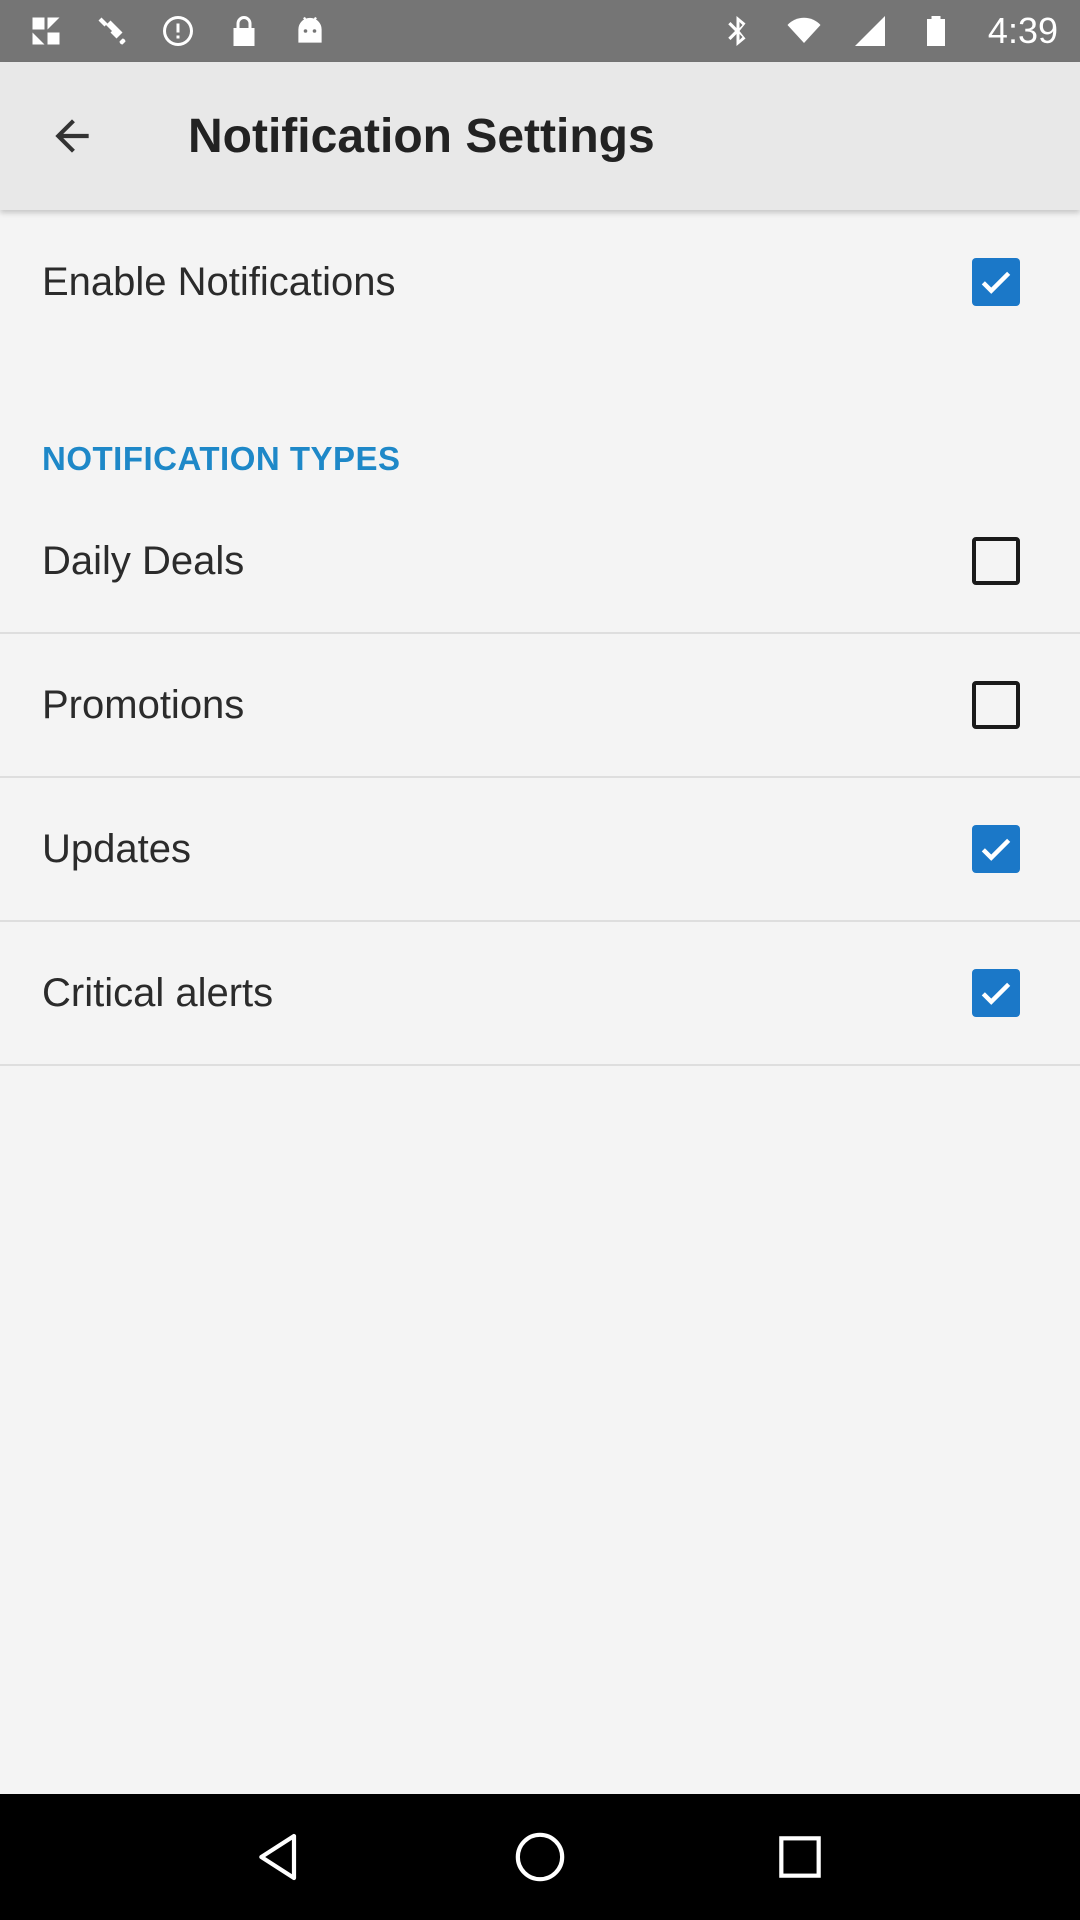 The height and width of the screenshot is (1920, 1080). What do you see at coordinates (540, 850) in the screenshot?
I see `updates-row: Updates` at bounding box center [540, 850].